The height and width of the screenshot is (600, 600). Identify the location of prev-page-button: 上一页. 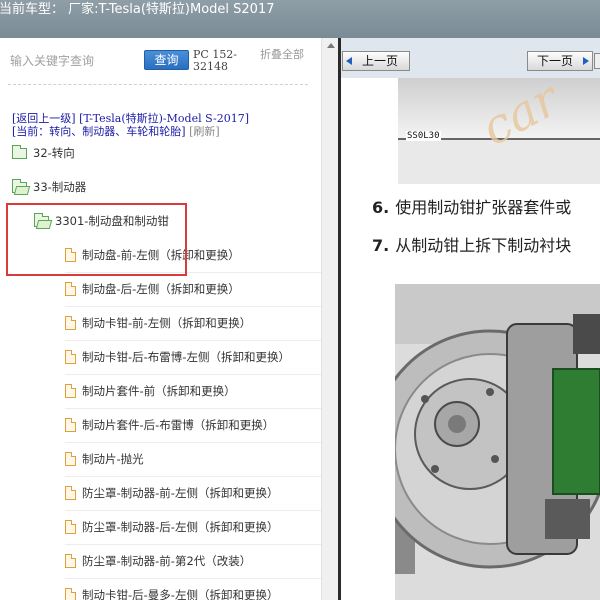
(376, 61).